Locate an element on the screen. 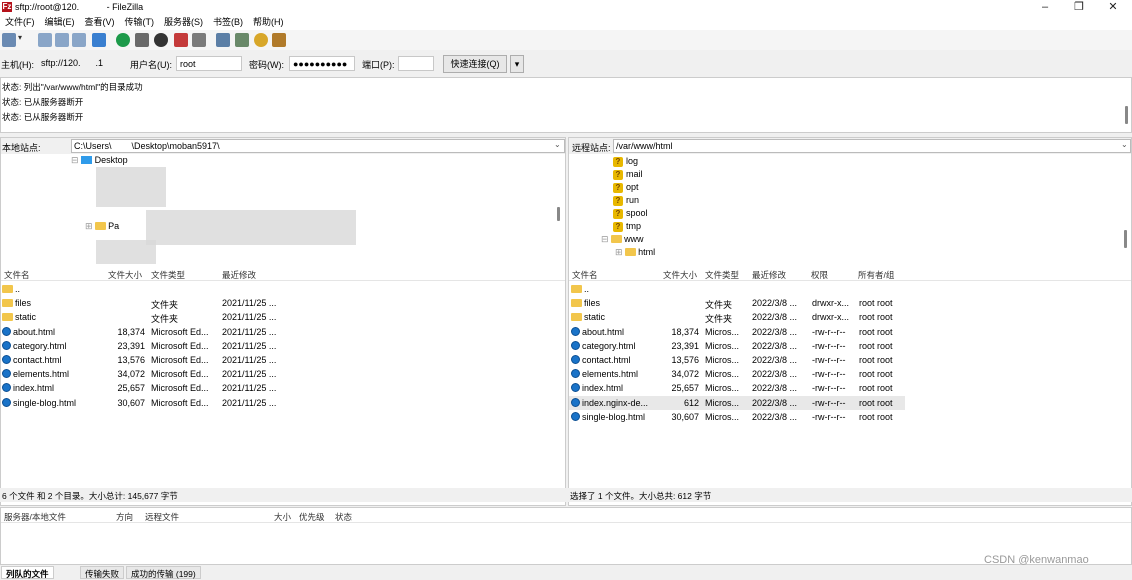 The image size is (1132, 580). tree-node-log: ? log is located at coordinates (625, 161).